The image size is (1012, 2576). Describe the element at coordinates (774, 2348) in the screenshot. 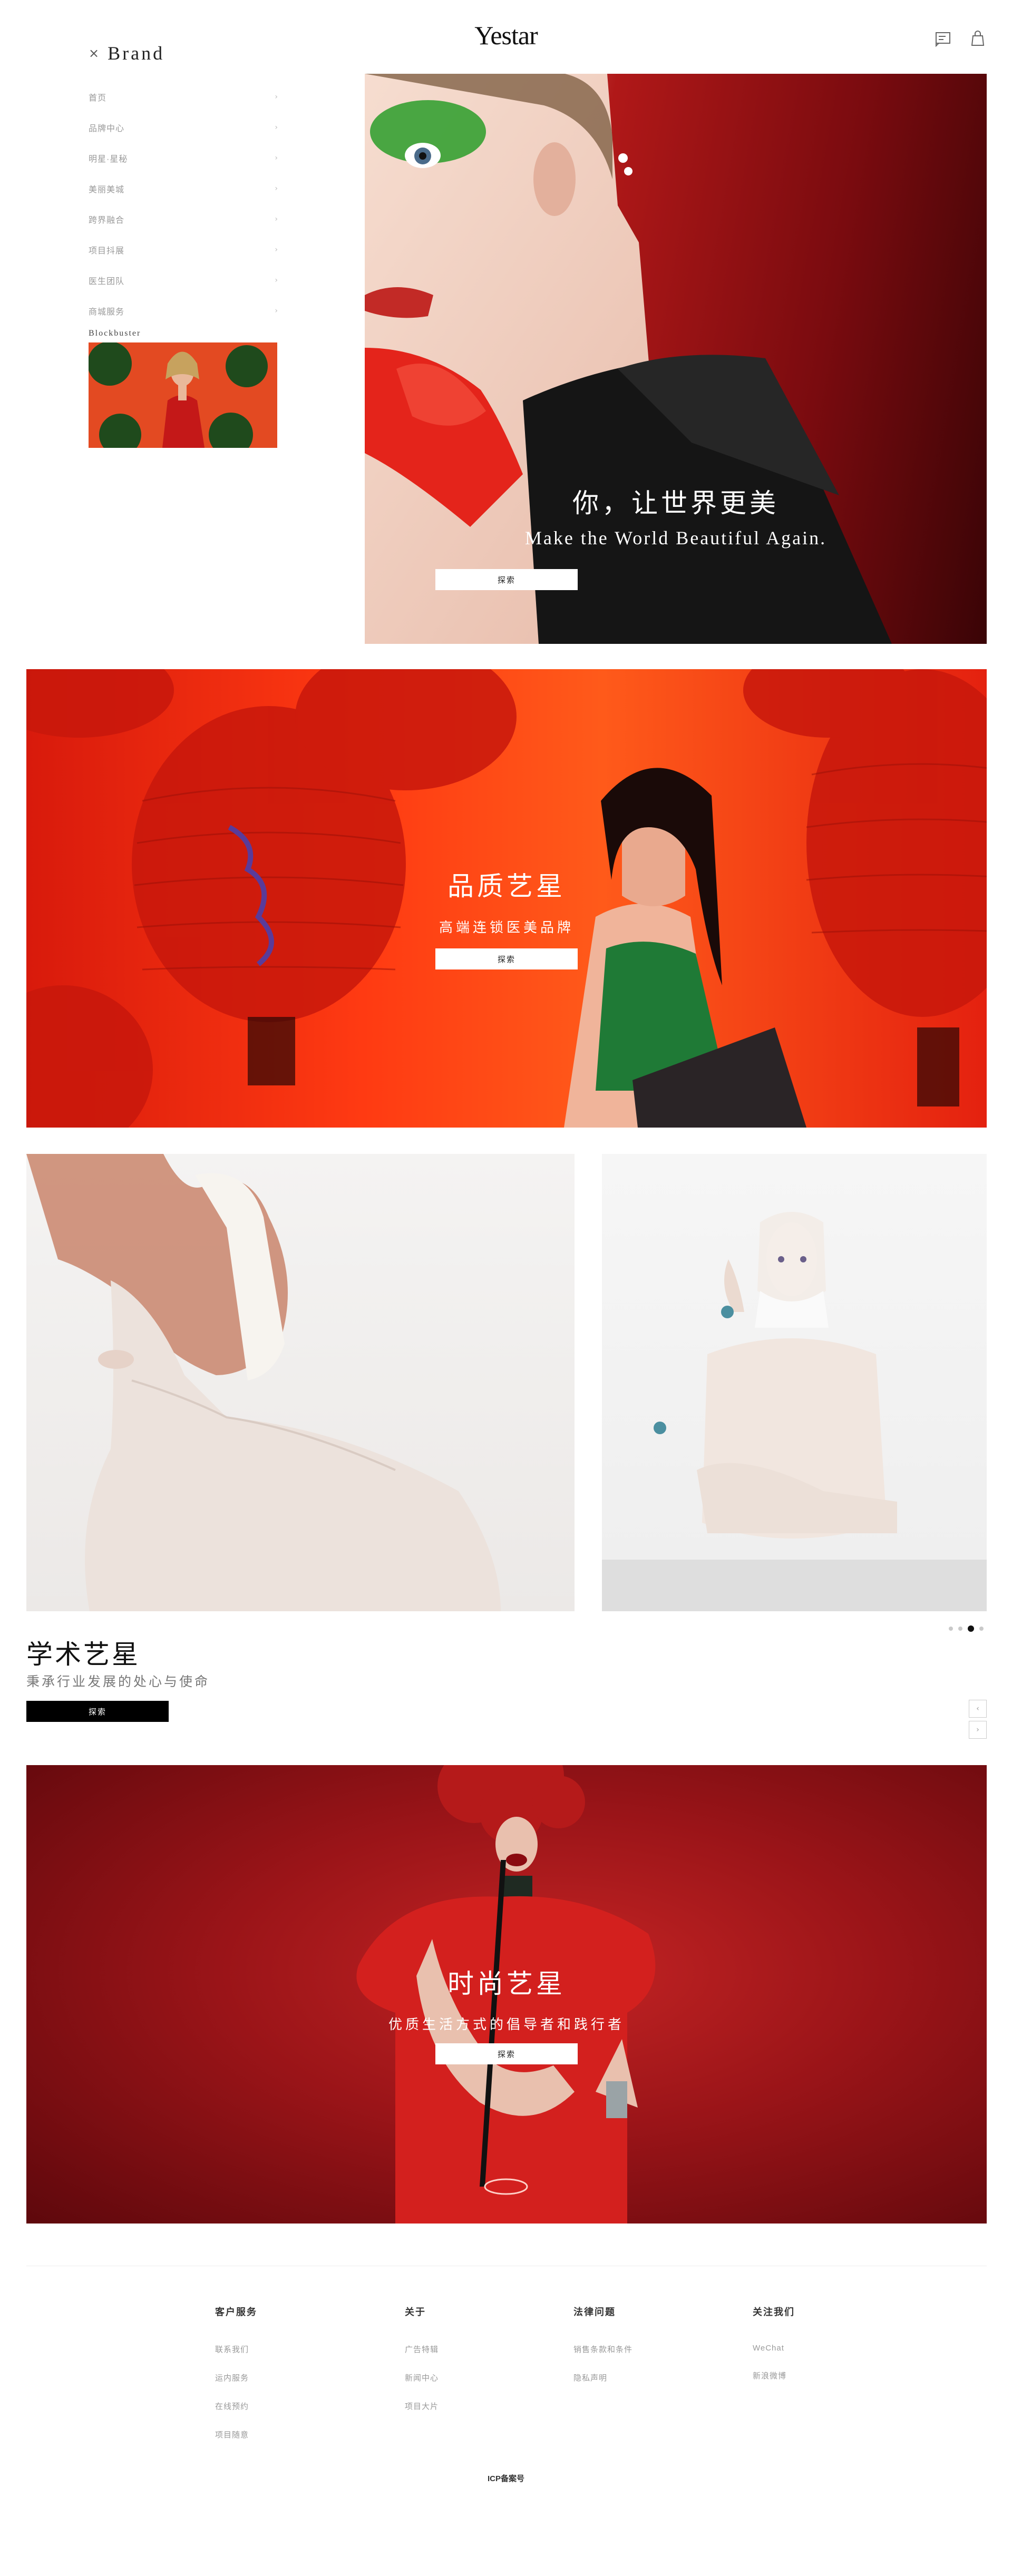

I see `footer-link-wechat: WeChat` at that location.